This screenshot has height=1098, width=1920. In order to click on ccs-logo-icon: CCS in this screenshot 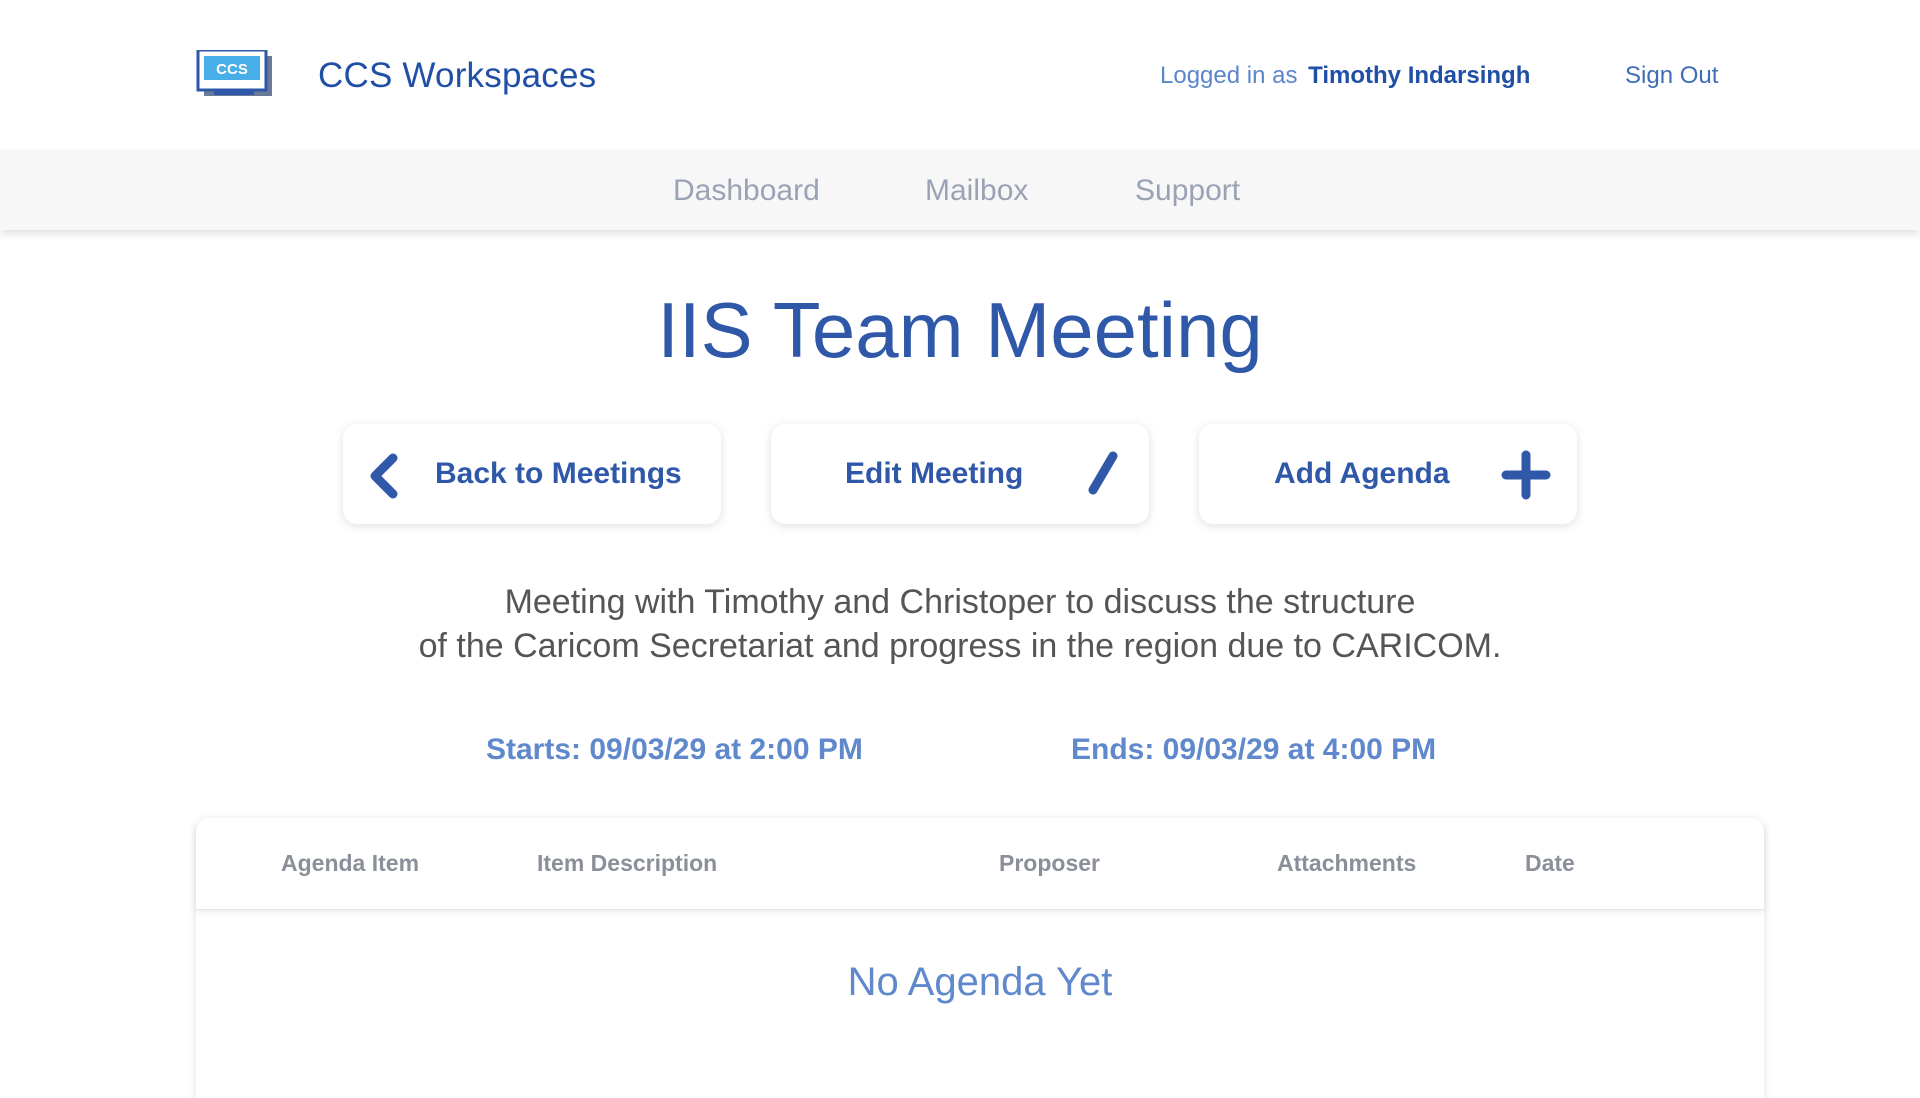, I will do `click(237, 74)`.